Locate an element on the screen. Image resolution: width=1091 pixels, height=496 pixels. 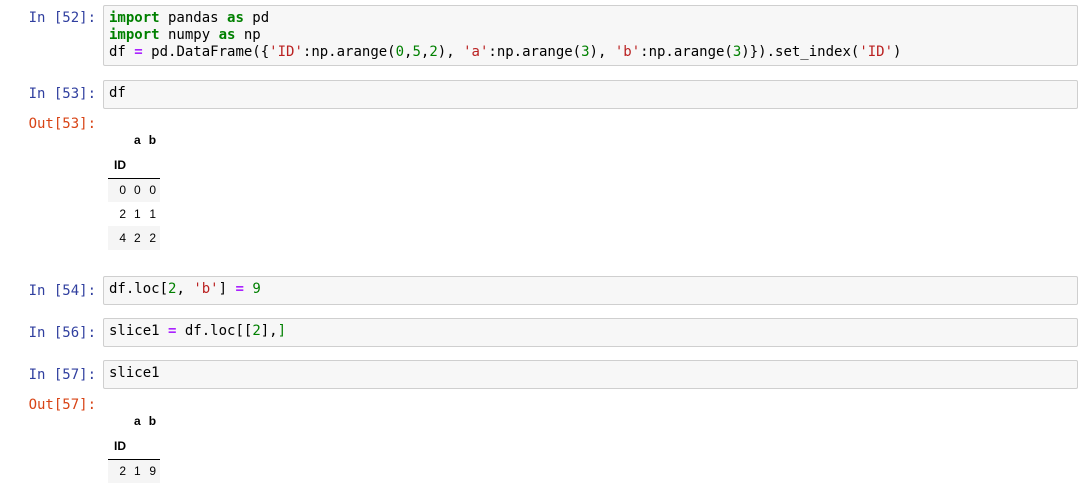
code-token: 9 is located at coordinates (256, 289).